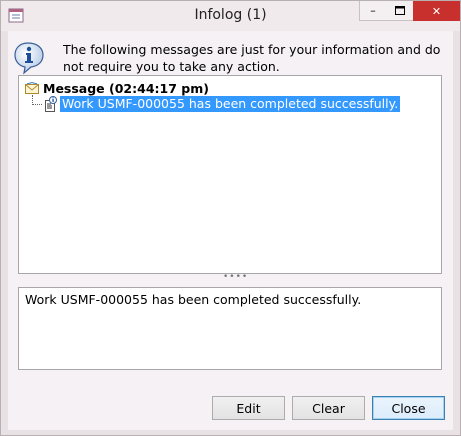 The width and height of the screenshot is (461, 436). I want to click on tree-node-message-label: Message (02:44:17 pm), so click(126, 88).